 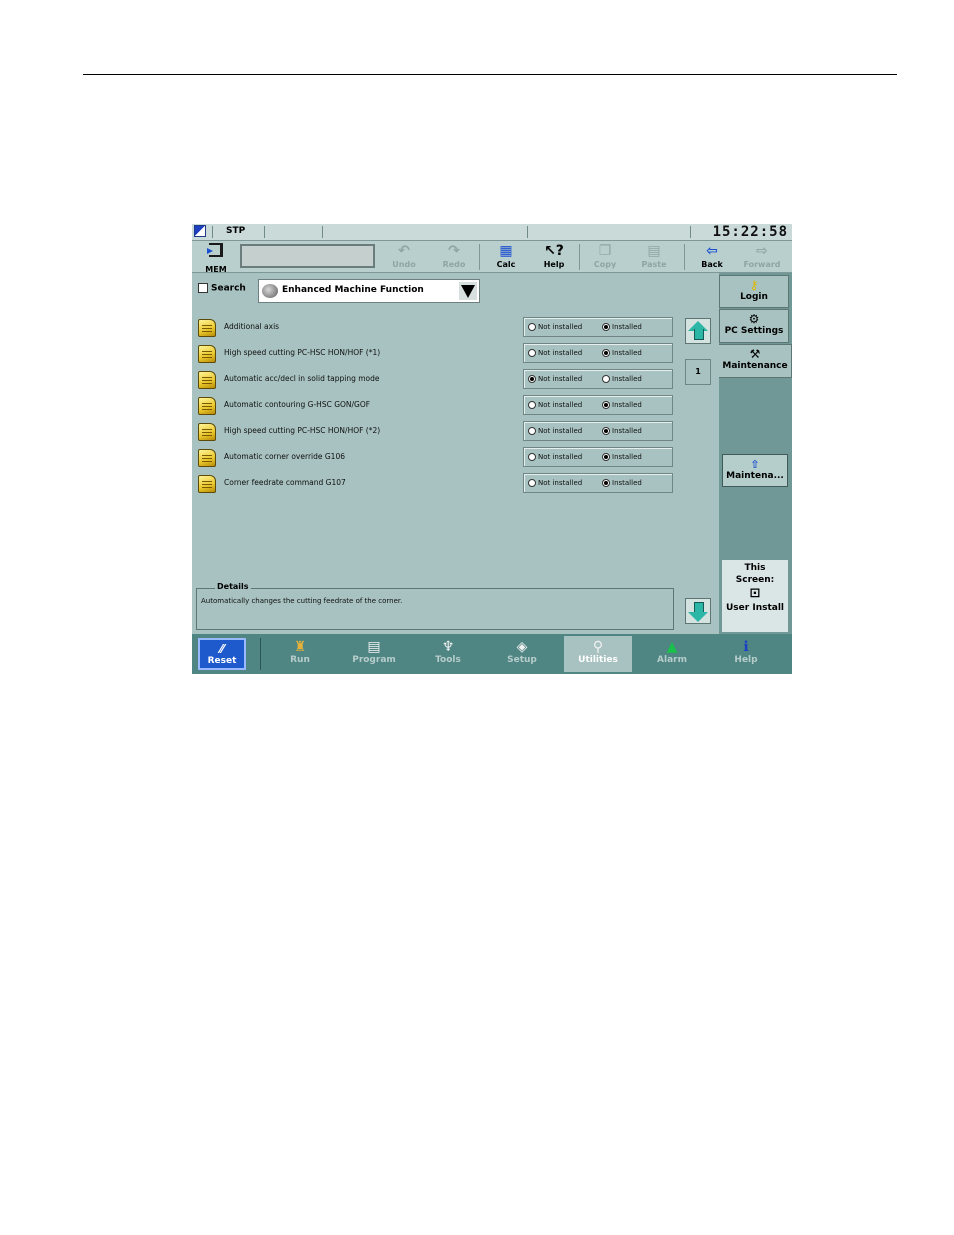 I want to click on nav-setup: ◈ Setup, so click(x=522, y=654).